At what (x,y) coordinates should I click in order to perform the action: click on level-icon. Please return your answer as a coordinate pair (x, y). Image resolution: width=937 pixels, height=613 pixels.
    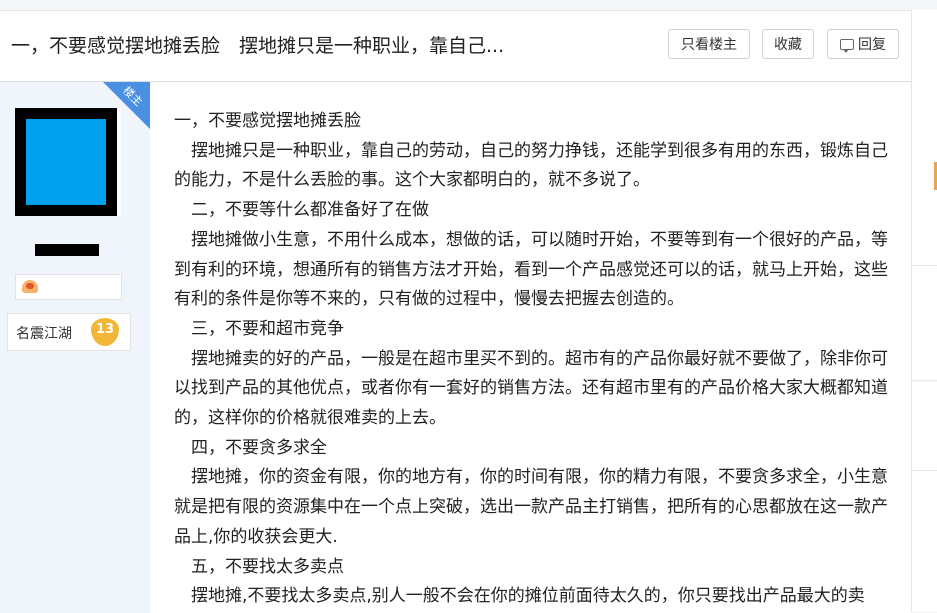
    Looking at the image, I should click on (30, 286).